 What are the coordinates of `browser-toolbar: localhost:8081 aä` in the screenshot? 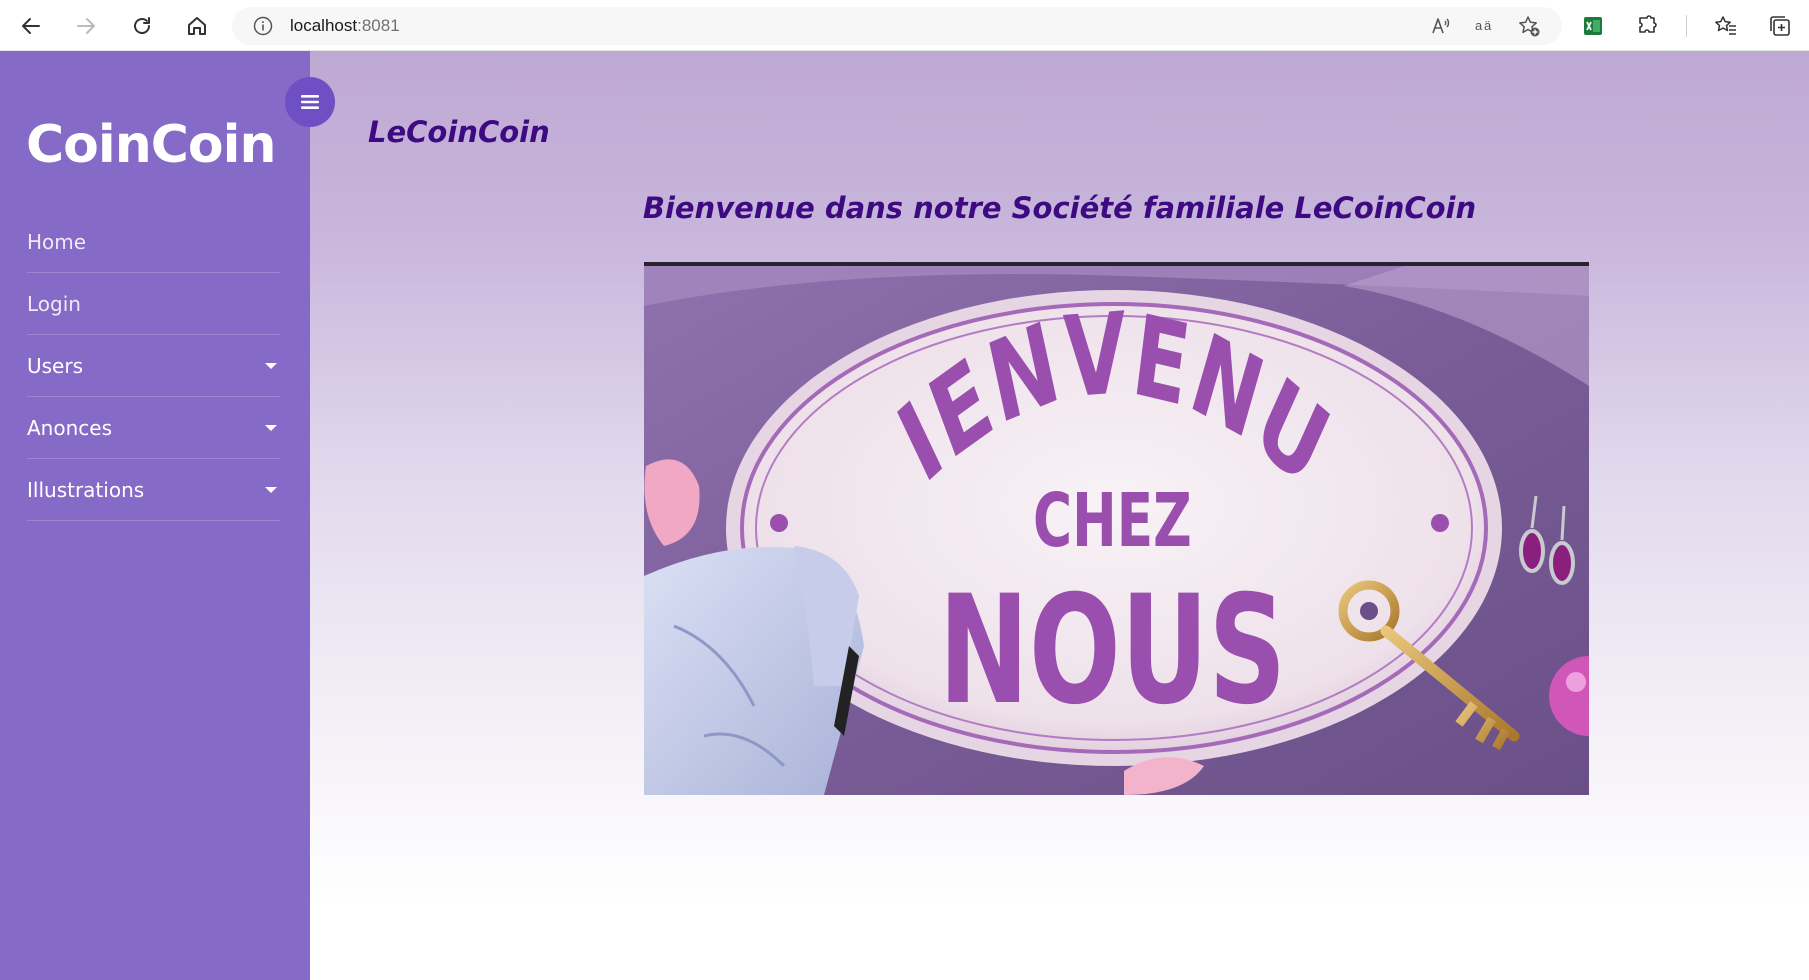 It's located at (904, 25).